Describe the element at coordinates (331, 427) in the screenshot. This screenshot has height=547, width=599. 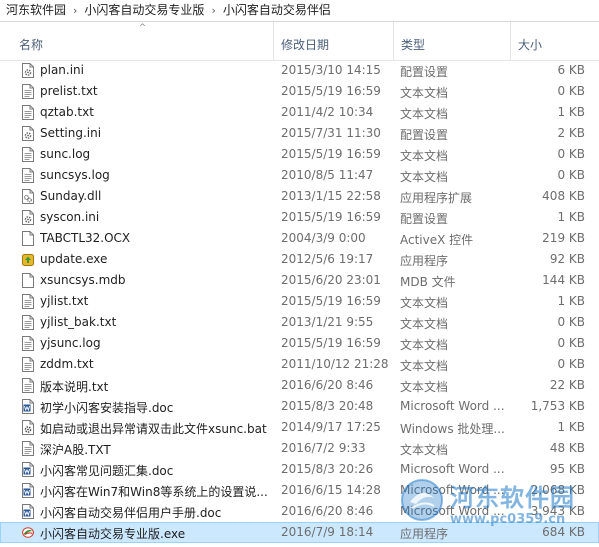
I see `file-date: 2014/9/17 17:25` at that location.